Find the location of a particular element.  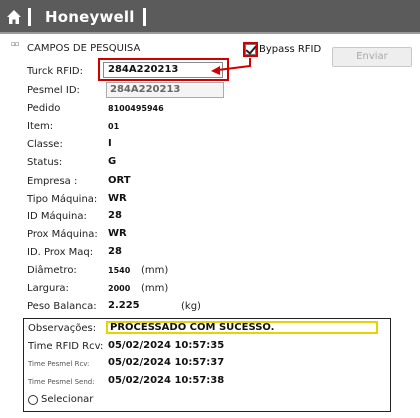

id-maquina-label: ID Máquina: is located at coordinates (57, 216).